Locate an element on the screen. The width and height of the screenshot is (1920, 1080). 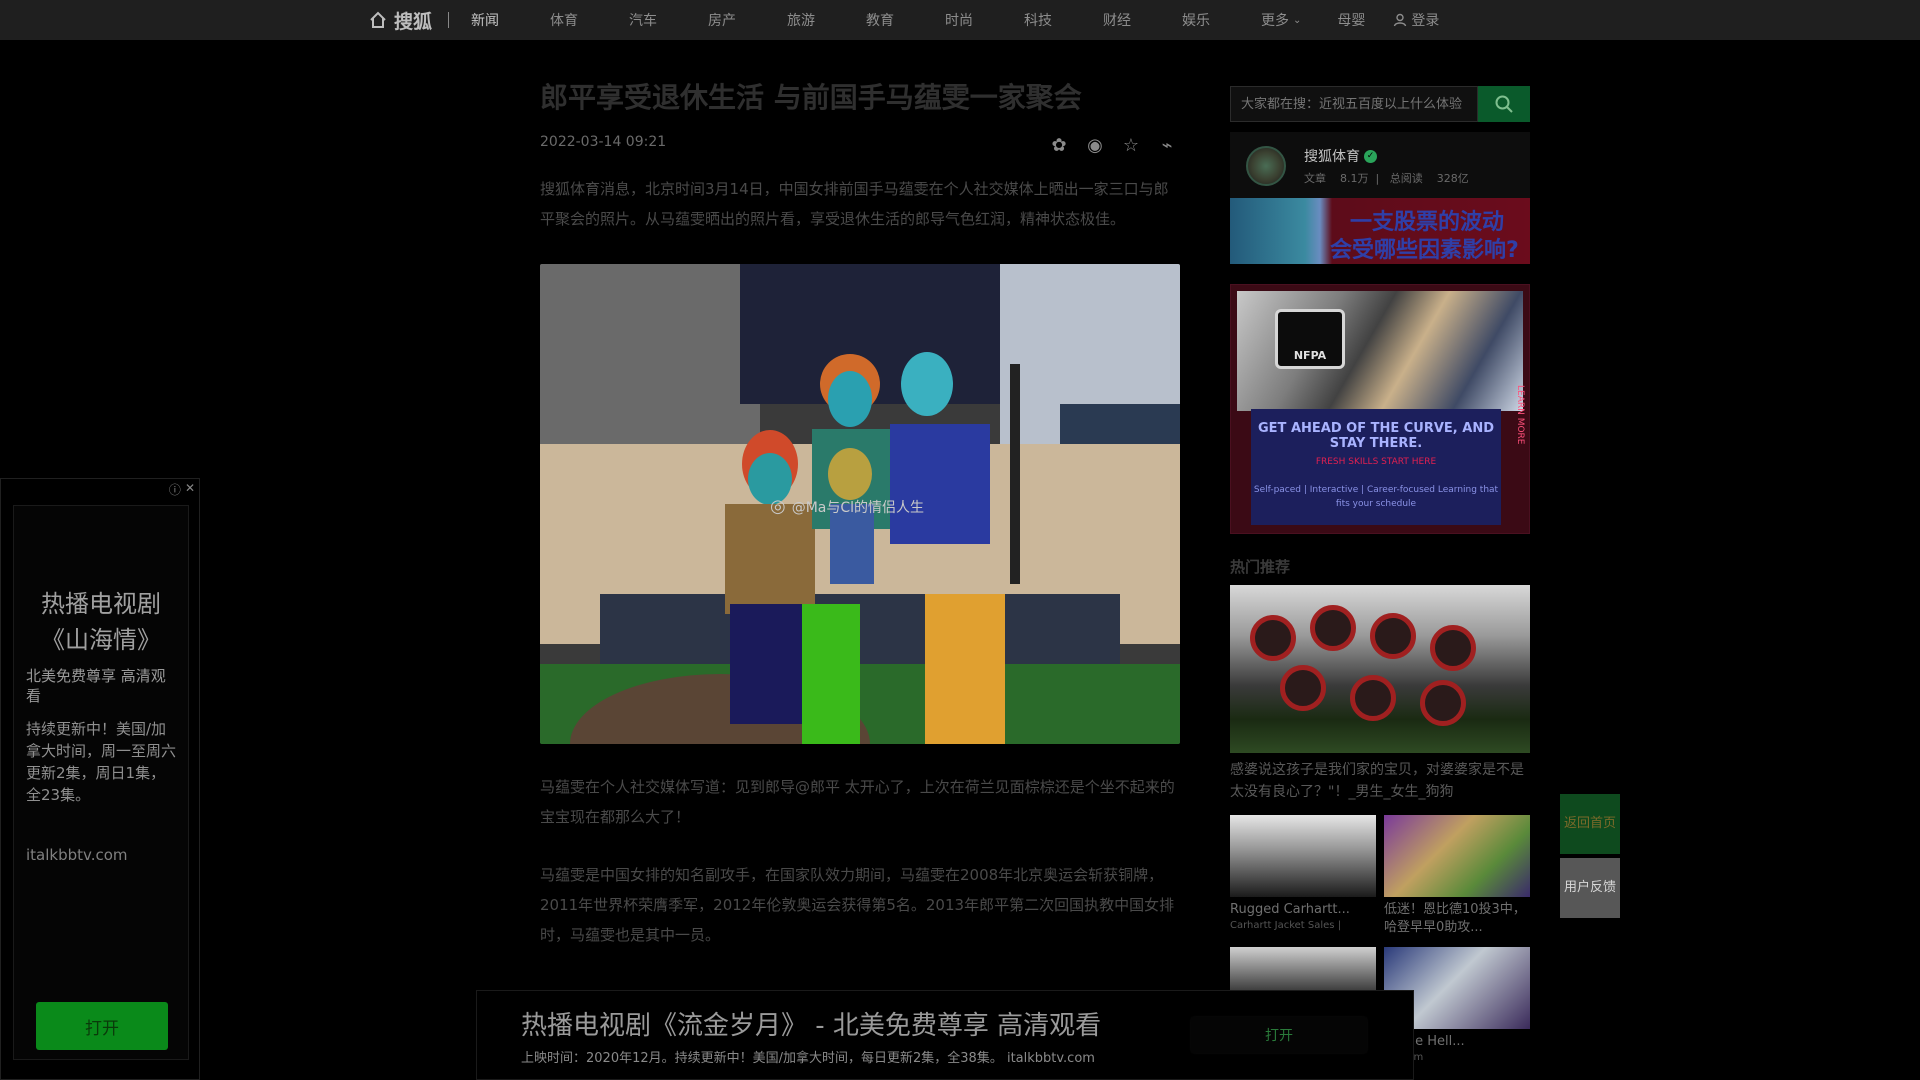
publish-date: 2022-03-14 09:21 is located at coordinates (603, 142).